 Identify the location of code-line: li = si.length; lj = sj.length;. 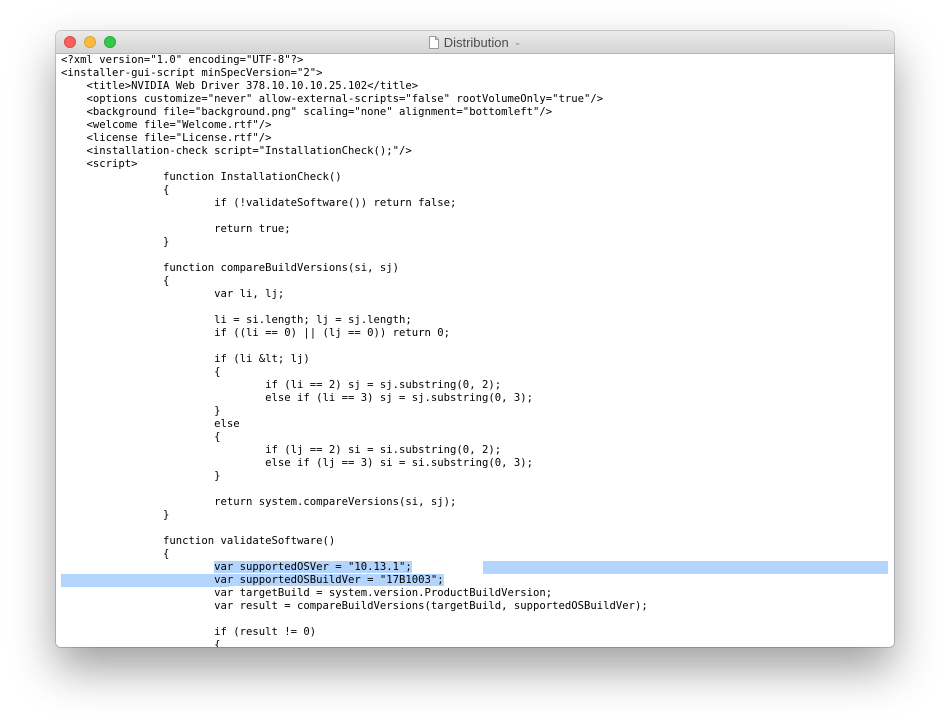
(475, 320).